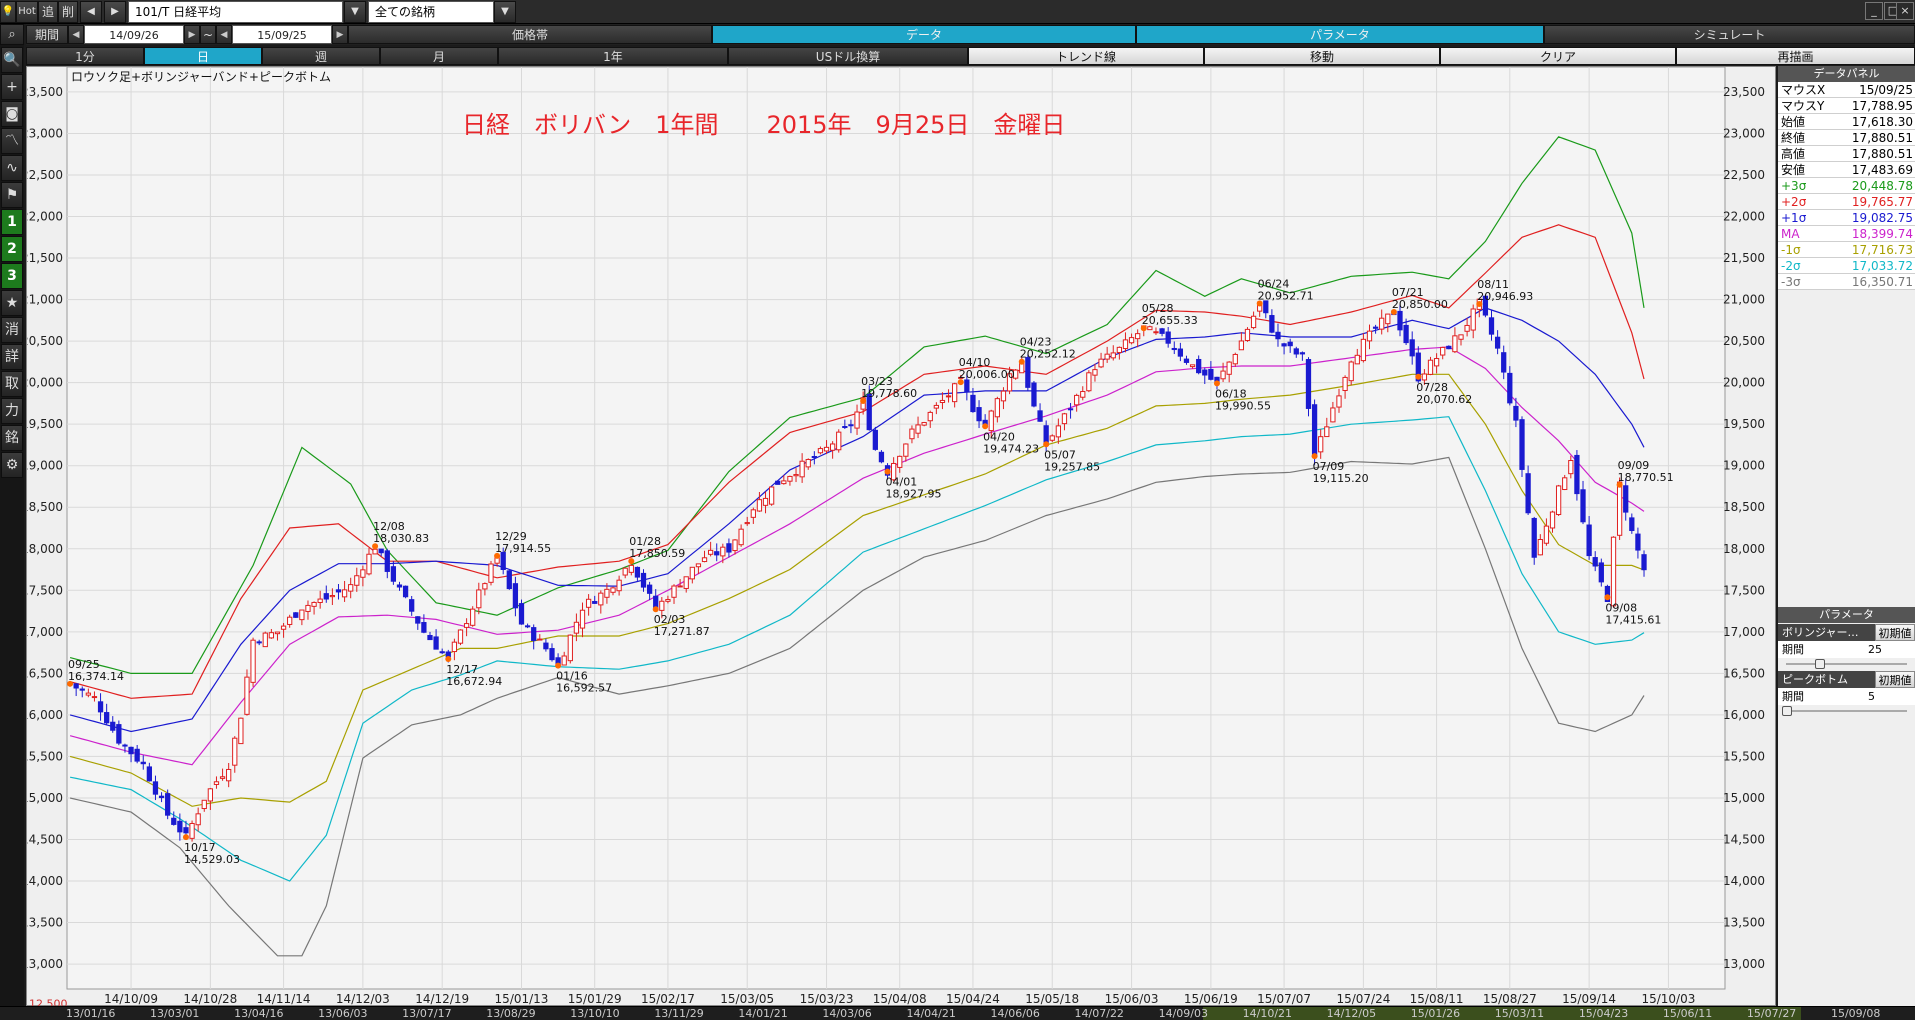 The width and height of the screenshot is (1915, 1020). I want to click on slot-1: 1, so click(12, 222).